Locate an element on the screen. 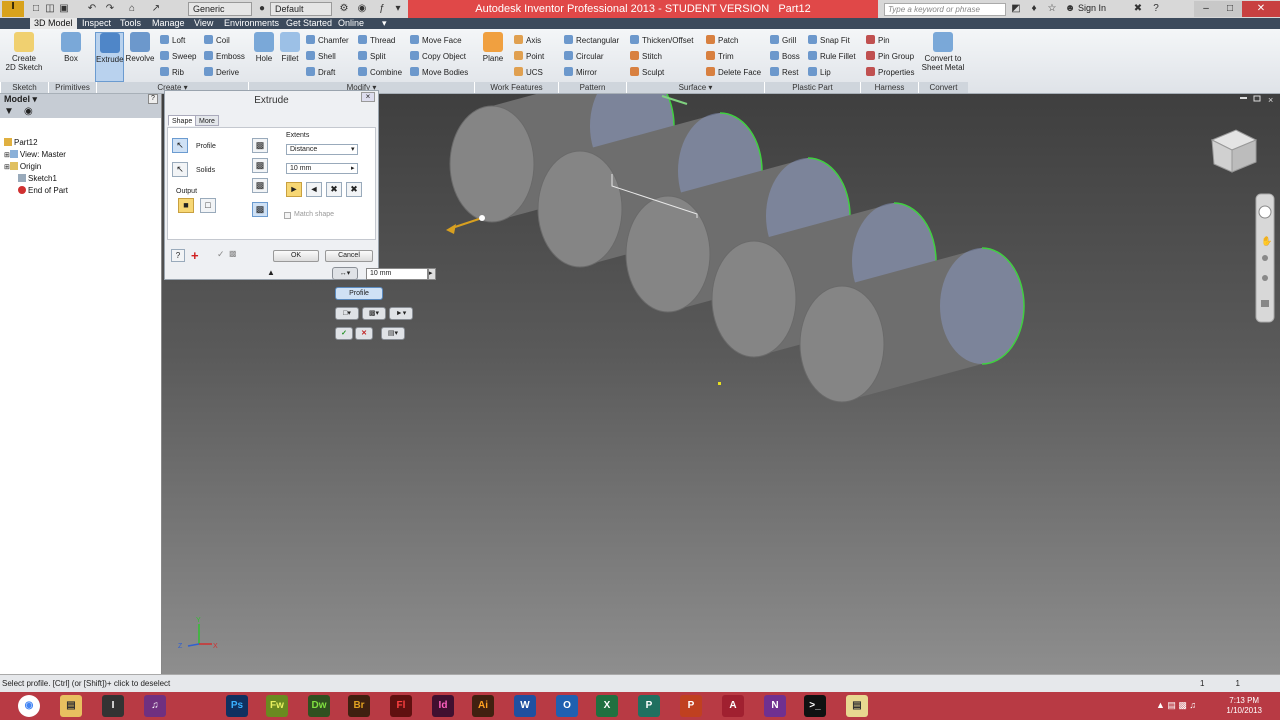  folder-icon: ▤ is located at coordinates (857, 706).